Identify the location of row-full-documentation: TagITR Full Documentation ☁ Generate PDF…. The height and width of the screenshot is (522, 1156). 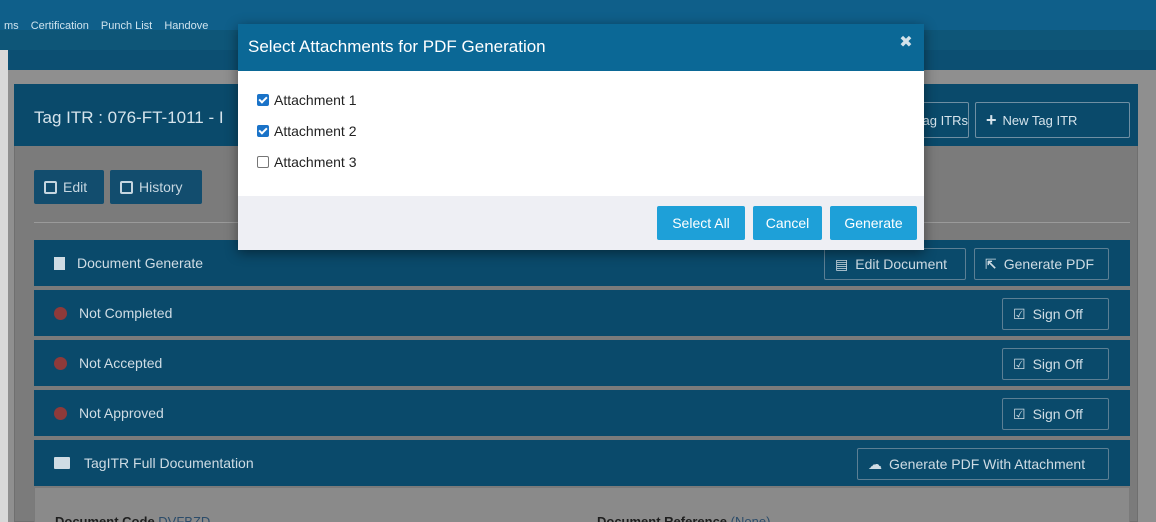
(582, 463).